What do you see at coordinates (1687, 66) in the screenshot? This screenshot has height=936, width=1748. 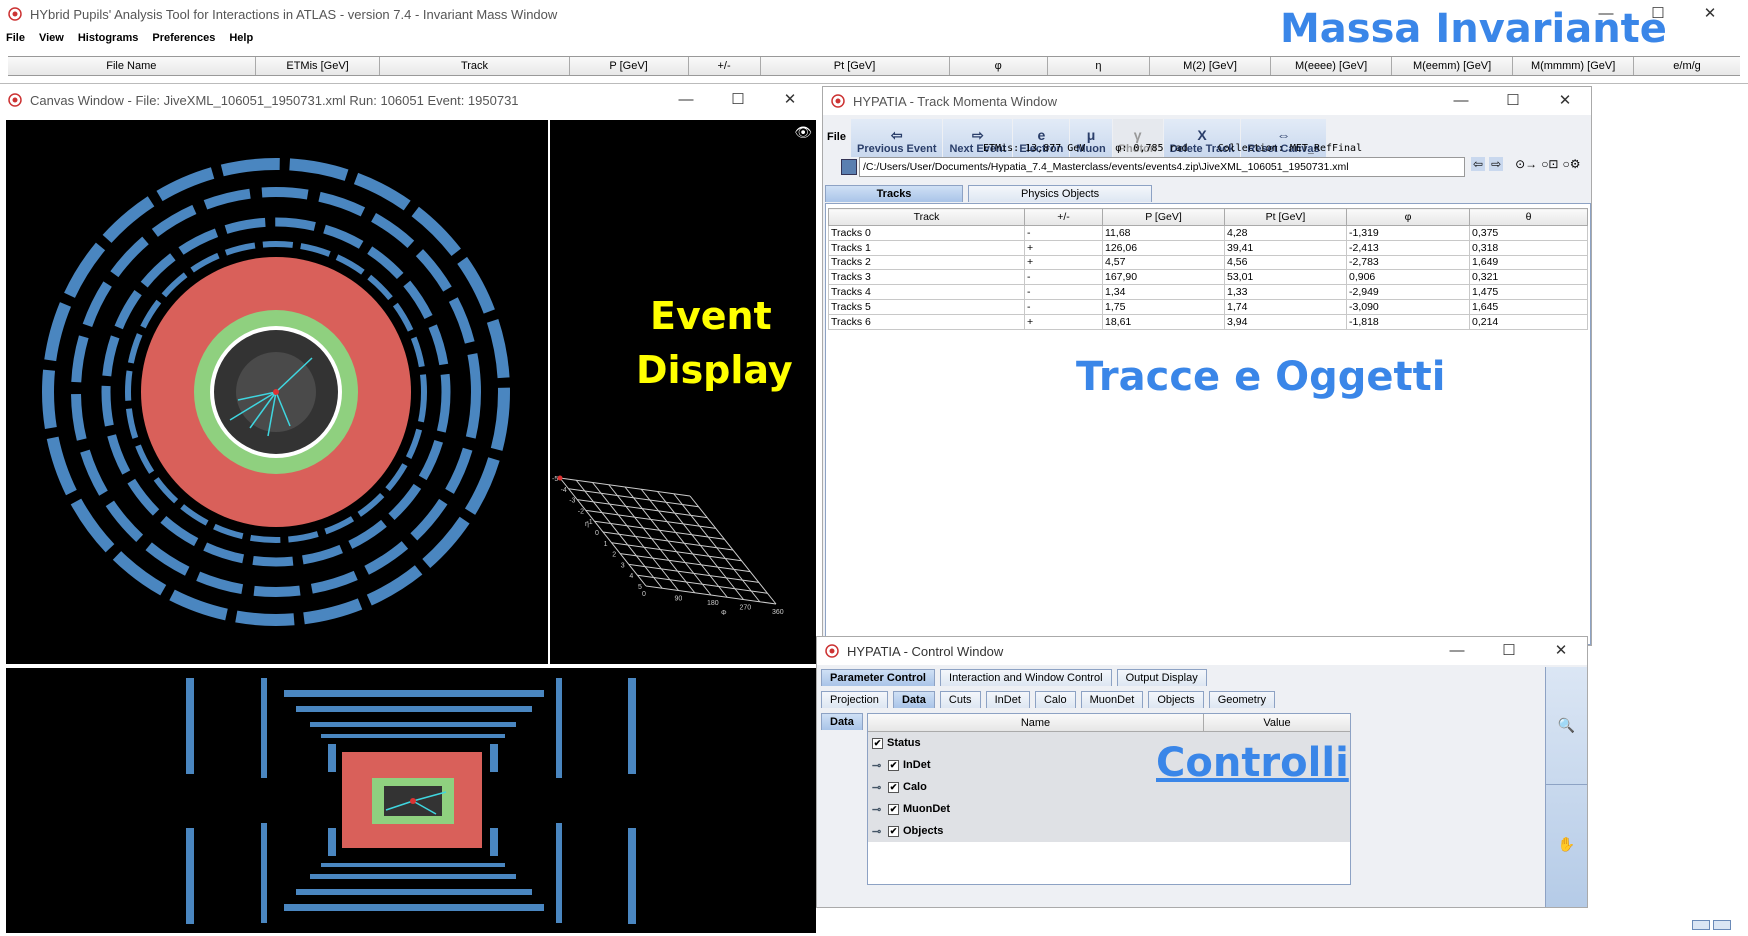 I see `col-emg: e/m/g` at bounding box center [1687, 66].